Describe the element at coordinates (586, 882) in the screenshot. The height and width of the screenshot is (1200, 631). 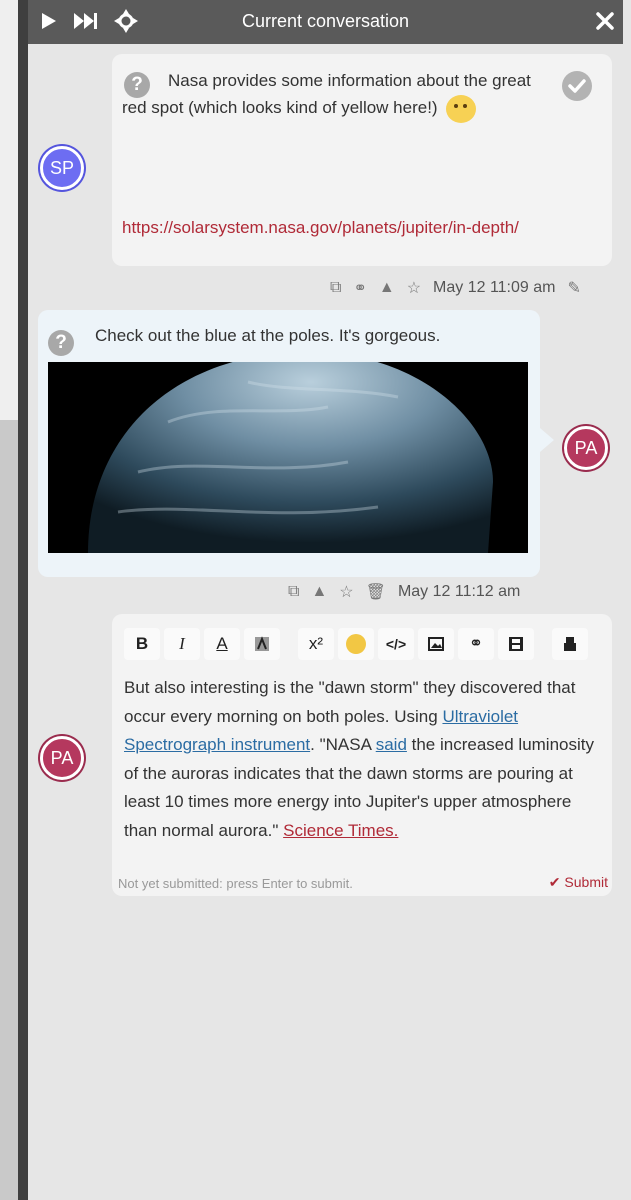
I see `submit-label: Submit` at that location.